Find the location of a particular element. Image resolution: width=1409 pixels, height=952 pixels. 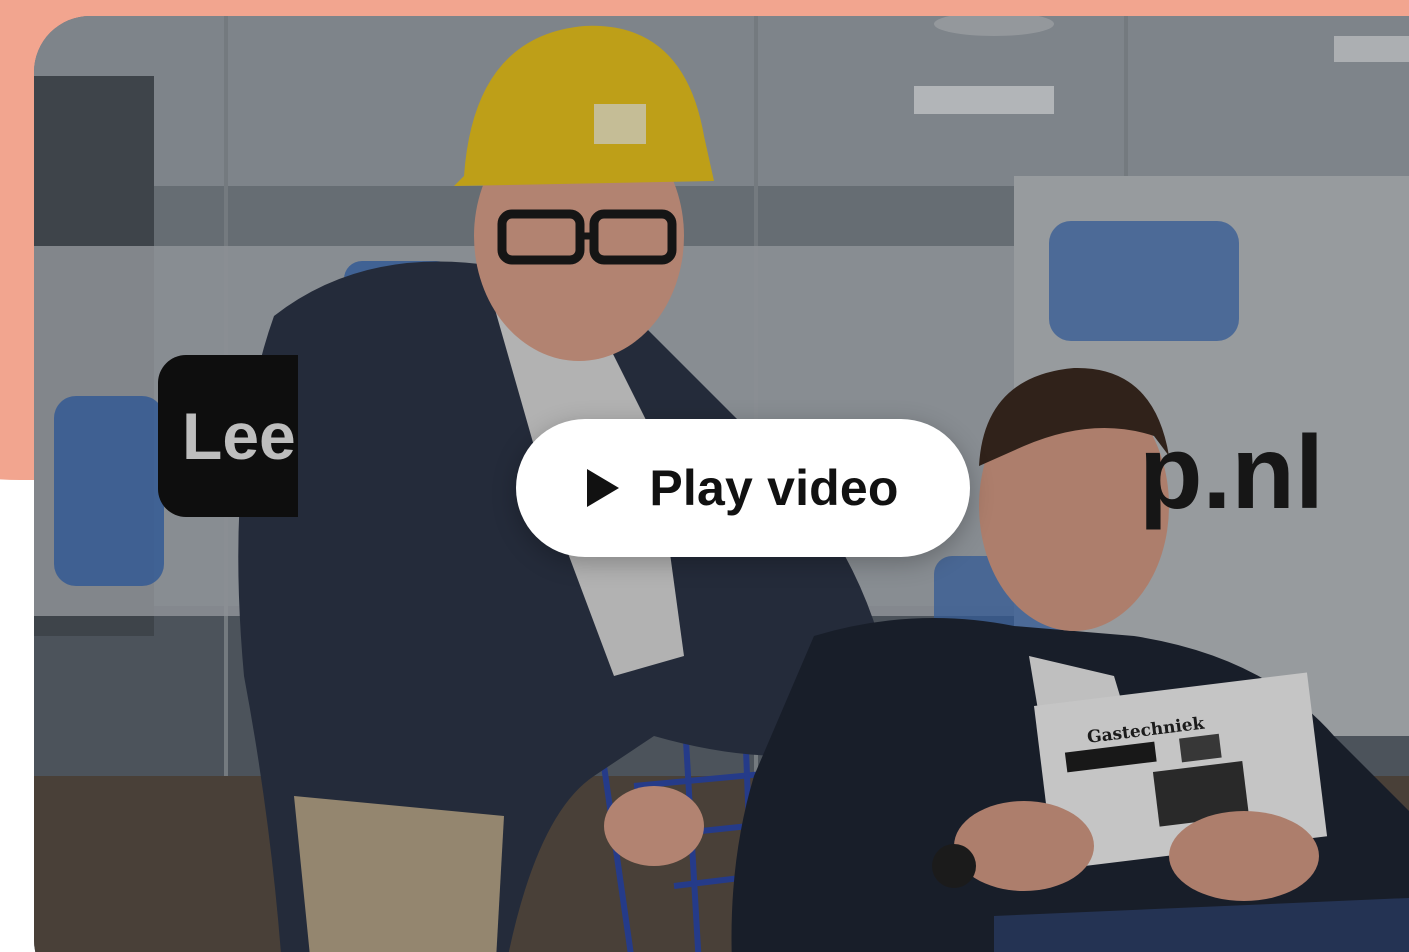

play-video-button: Play video is located at coordinates (743, 488).